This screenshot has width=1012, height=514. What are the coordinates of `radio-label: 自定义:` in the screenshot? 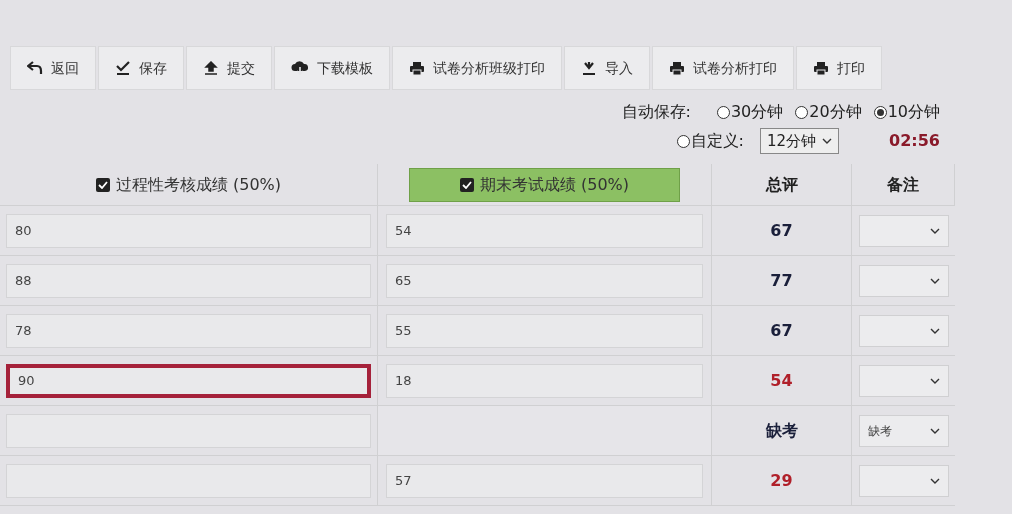 It's located at (717, 141).